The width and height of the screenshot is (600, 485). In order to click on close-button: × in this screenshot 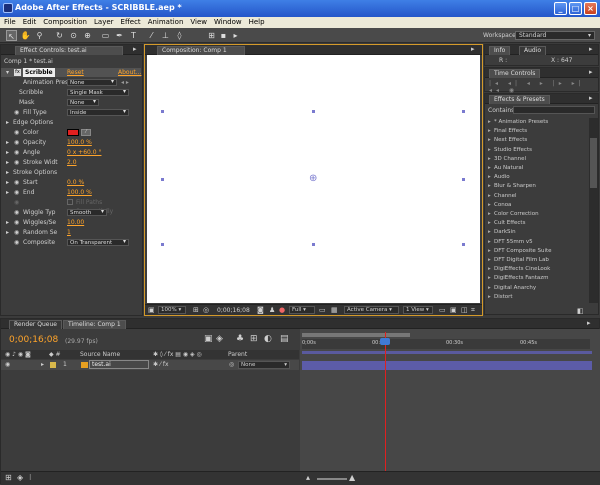, I will do `click(590, 8)`.